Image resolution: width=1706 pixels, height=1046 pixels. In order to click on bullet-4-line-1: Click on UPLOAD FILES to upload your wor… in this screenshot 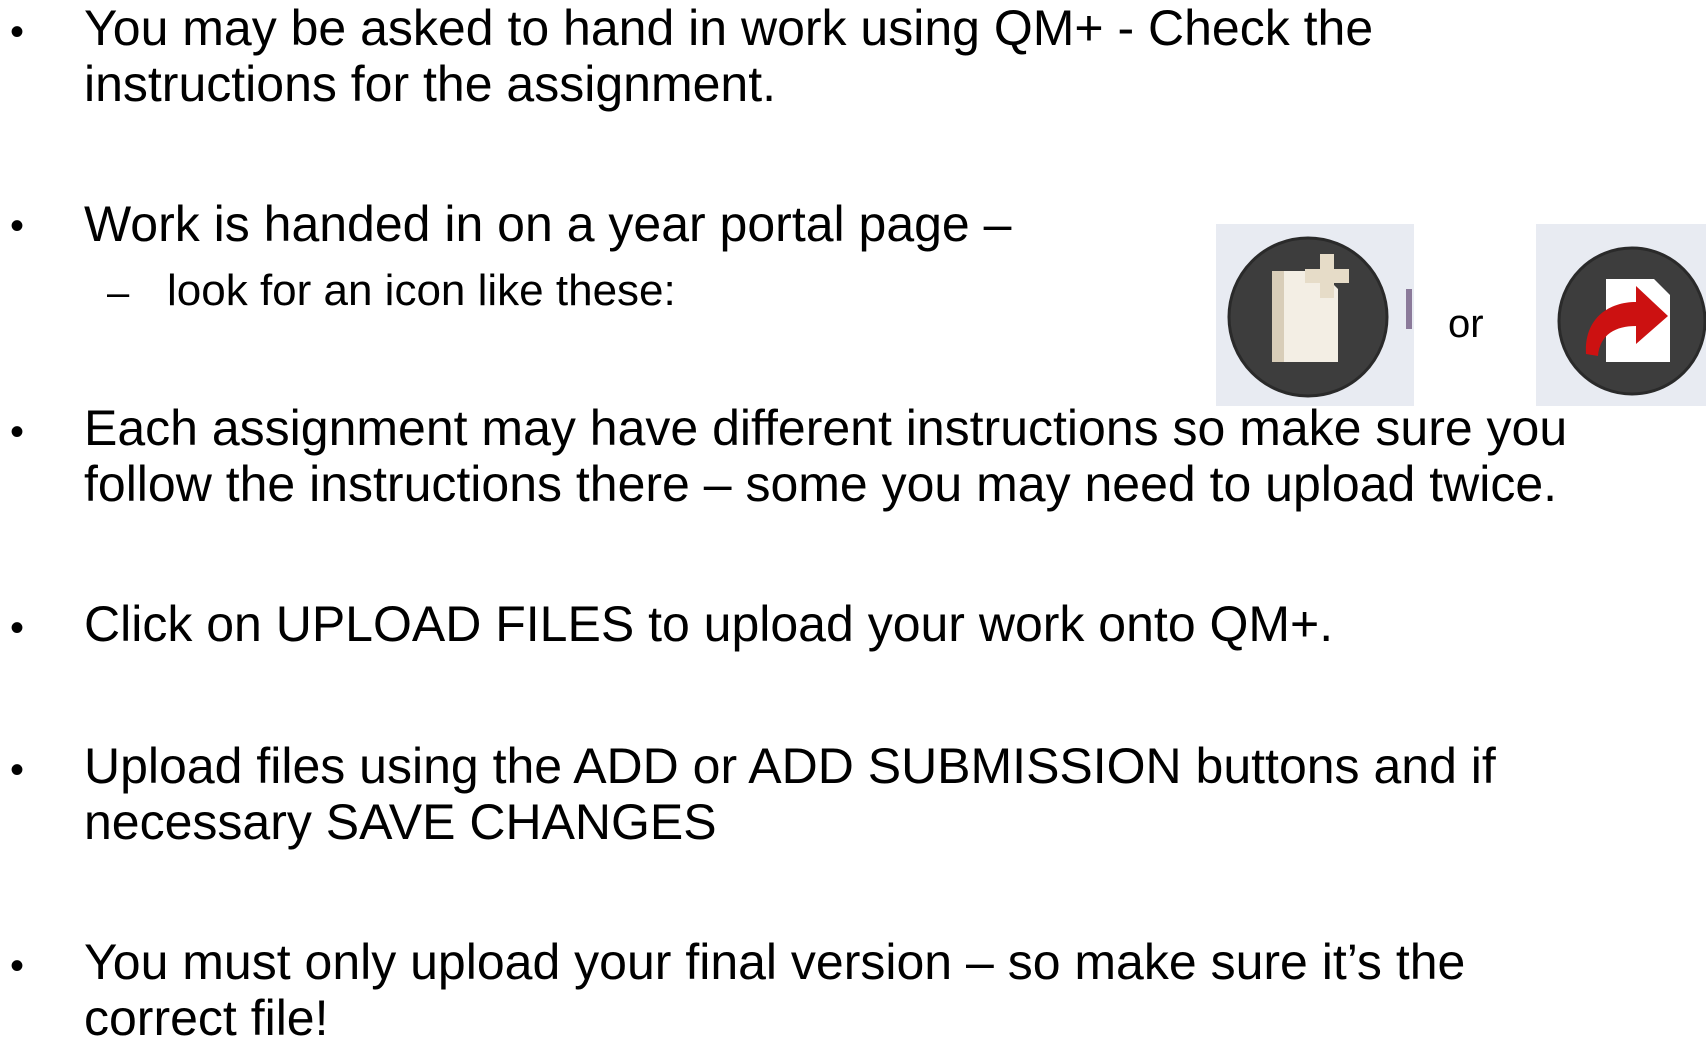, I will do `click(709, 624)`.